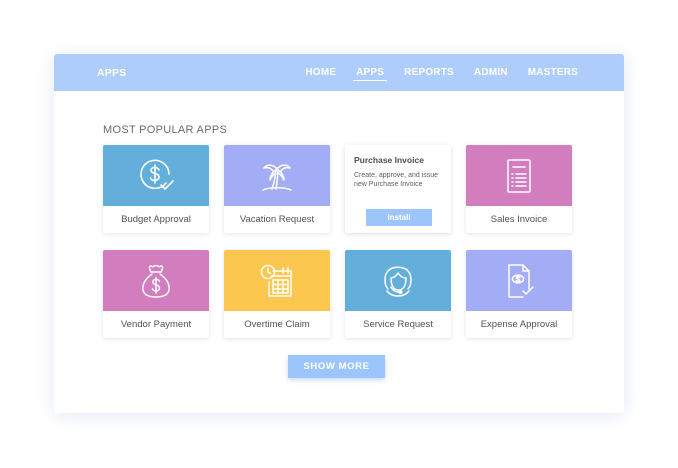  What do you see at coordinates (429, 74) in the screenshot?
I see `nav-reports: REPORTS` at bounding box center [429, 74].